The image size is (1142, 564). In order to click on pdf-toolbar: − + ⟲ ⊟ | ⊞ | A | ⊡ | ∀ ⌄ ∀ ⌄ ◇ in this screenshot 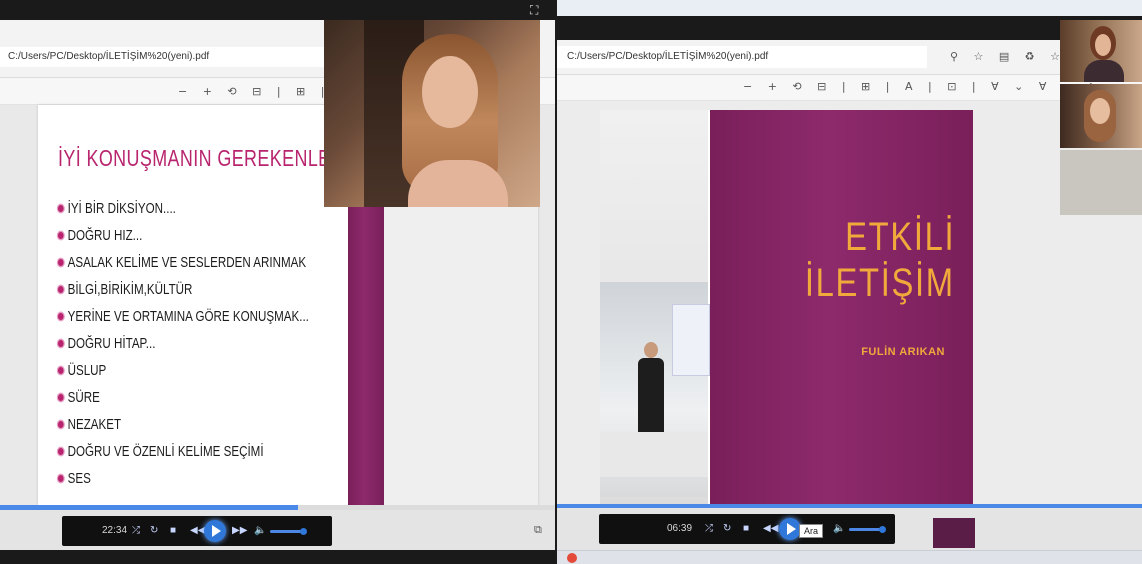, I will do `click(849, 88)`.